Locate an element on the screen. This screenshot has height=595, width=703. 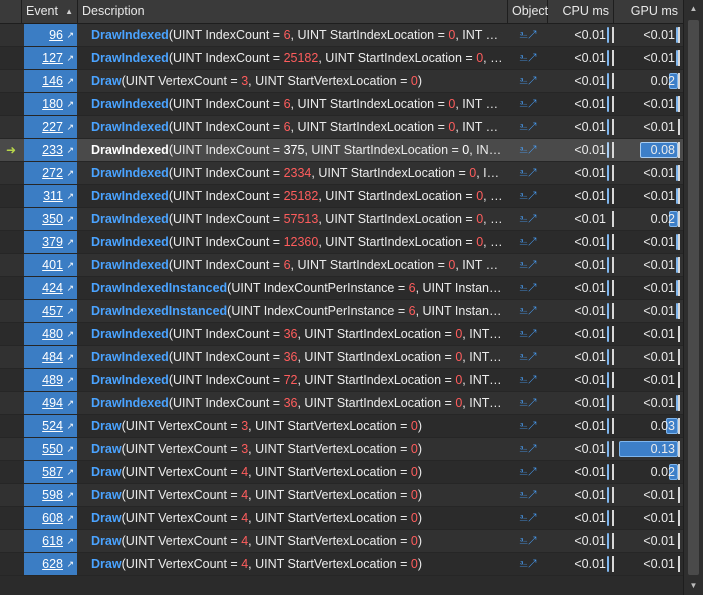
event-id-cell: 484 ↗ is located at coordinates (50, 357).